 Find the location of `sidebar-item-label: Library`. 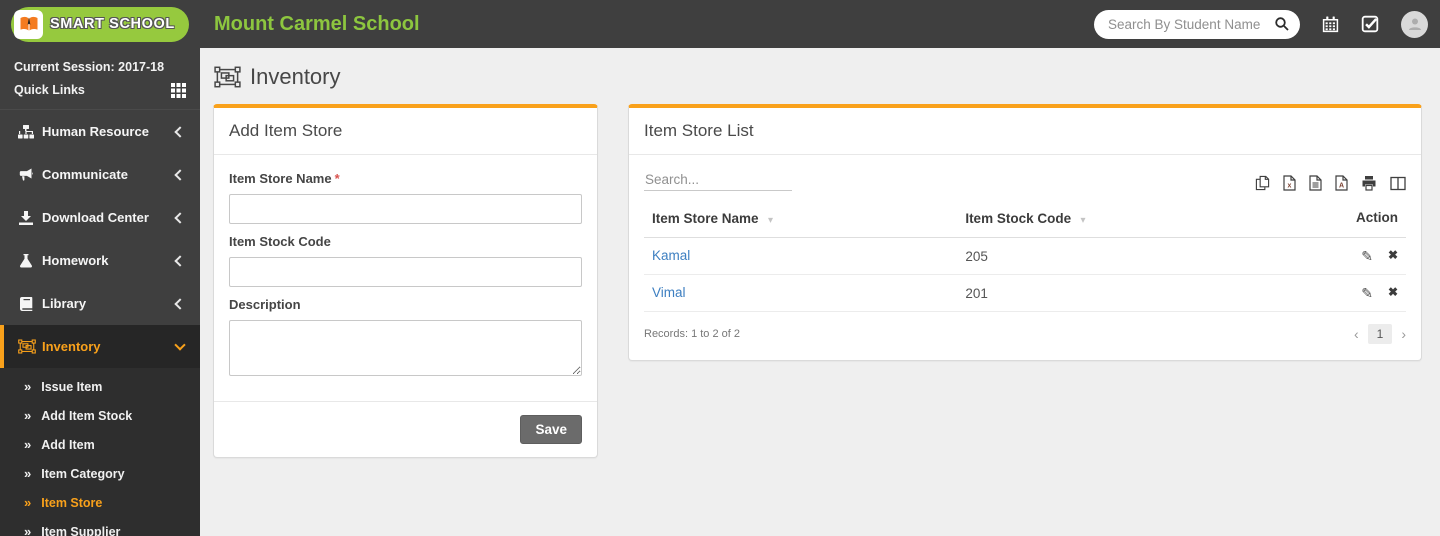

sidebar-item-label: Library is located at coordinates (64, 303).